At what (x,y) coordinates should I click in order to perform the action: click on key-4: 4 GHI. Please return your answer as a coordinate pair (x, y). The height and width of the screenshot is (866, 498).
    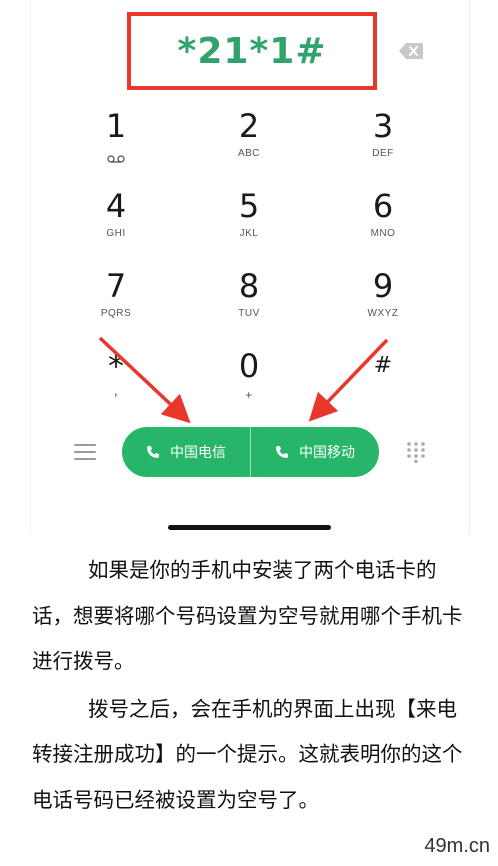
    Looking at the image, I should click on (116, 223).